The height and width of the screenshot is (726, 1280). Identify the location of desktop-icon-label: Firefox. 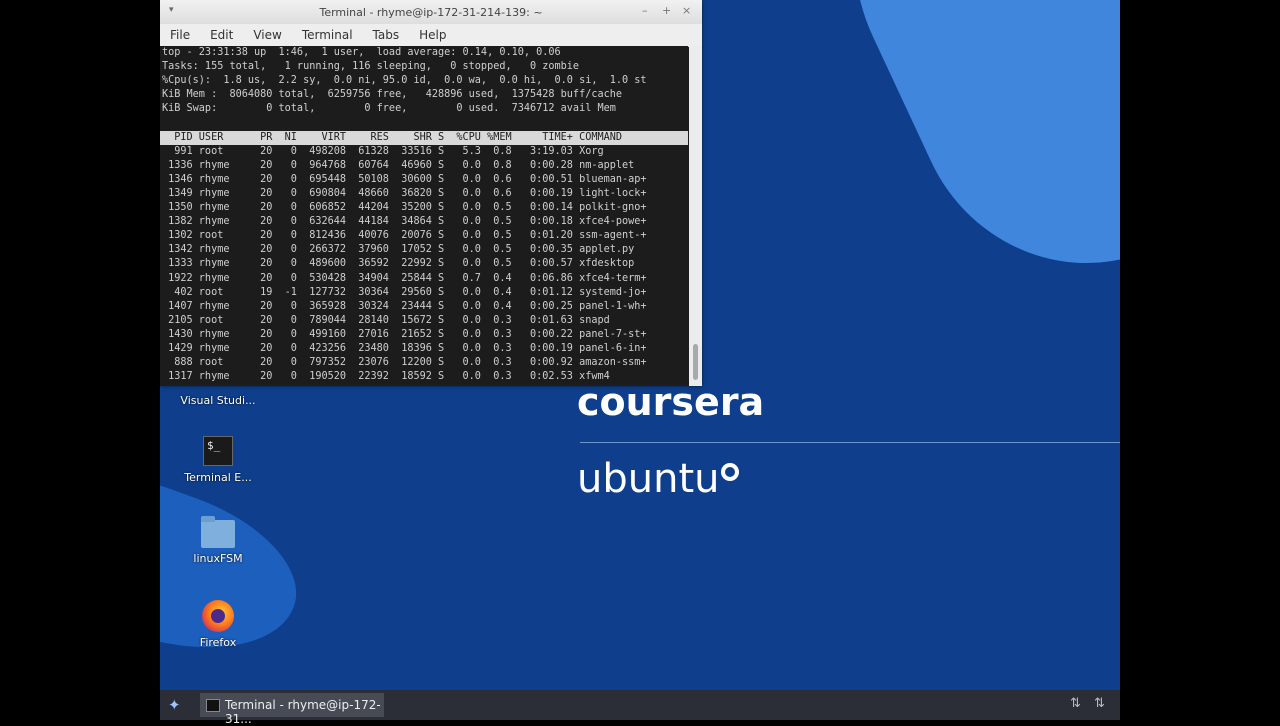
(218, 642).